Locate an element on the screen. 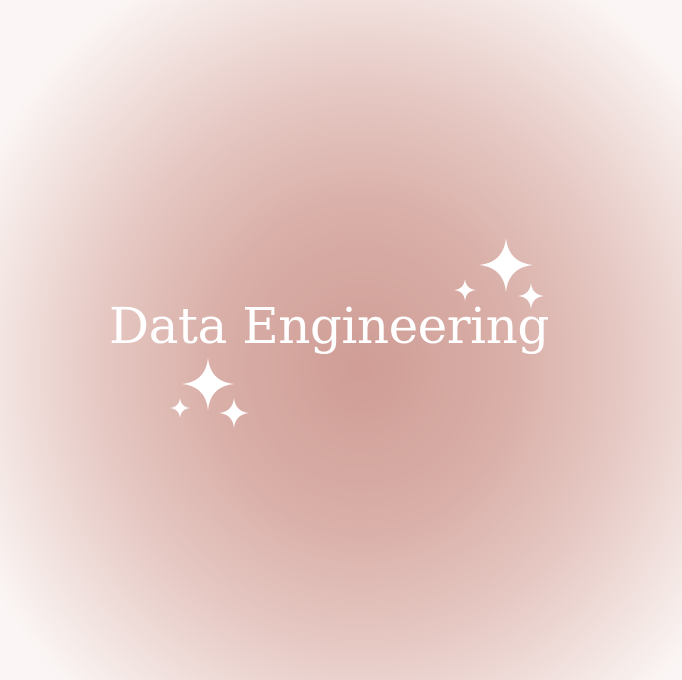 The image size is (682, 680). upper-sparkles-icon is located at coordinates (502, 274).